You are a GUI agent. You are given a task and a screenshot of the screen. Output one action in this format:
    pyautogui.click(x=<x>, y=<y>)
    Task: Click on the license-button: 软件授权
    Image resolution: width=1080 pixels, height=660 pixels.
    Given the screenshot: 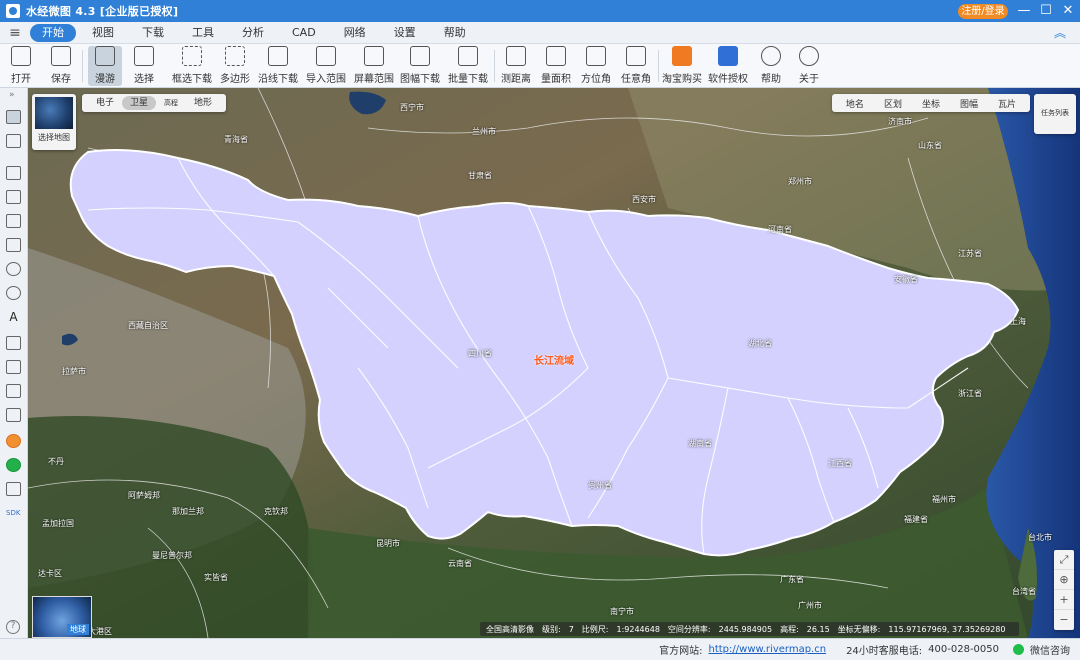 What is the action you would take?
    pyautogui.click(x=728, y=66)
    